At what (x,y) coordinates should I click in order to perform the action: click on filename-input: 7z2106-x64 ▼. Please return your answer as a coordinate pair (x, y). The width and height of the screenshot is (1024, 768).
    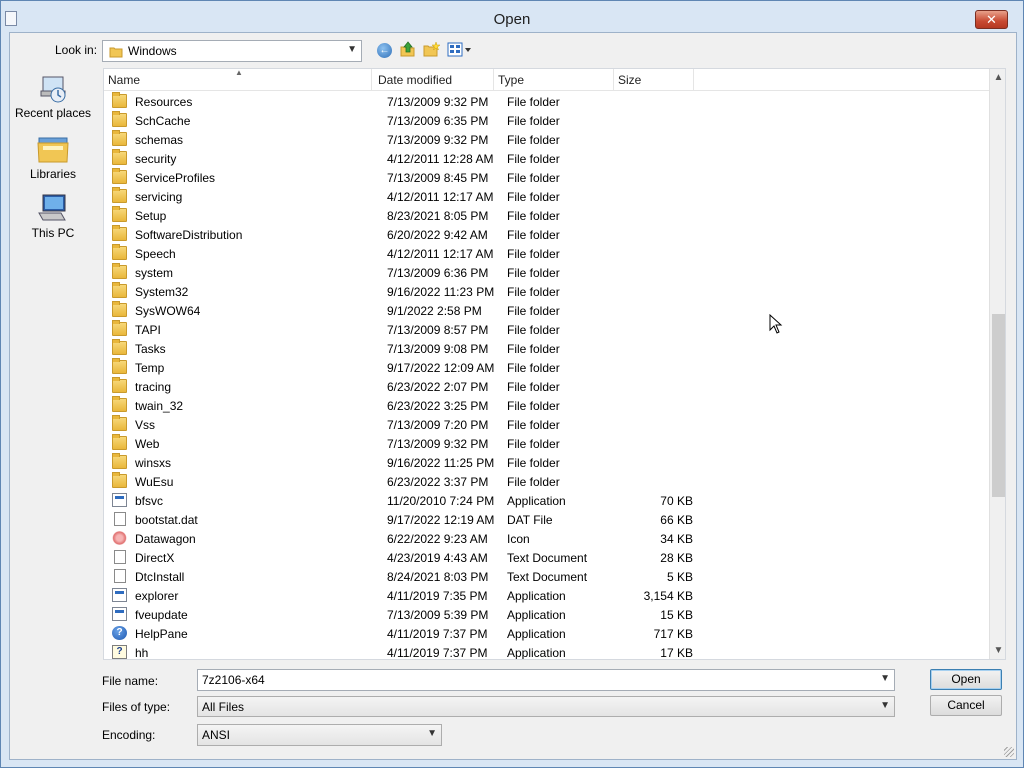
    Looking at the image, I should click on (546, 680).